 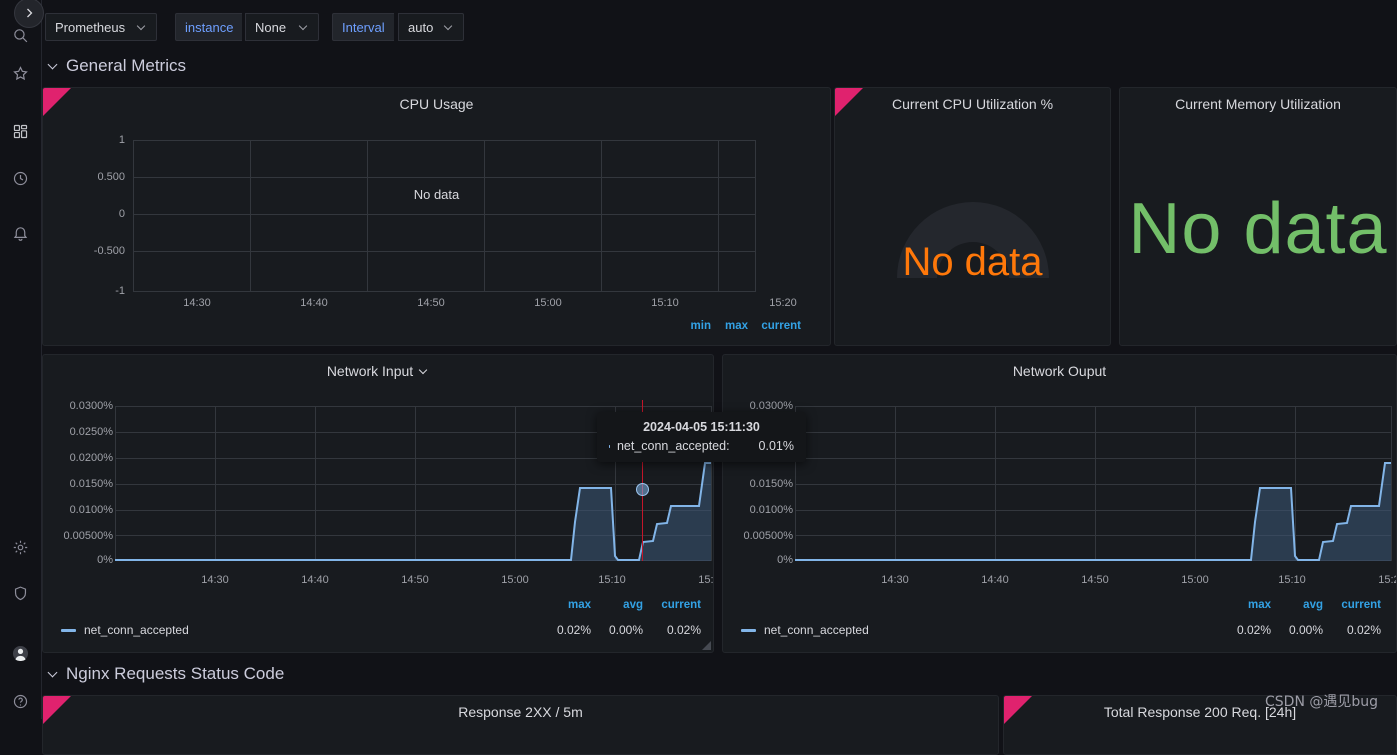 I want to click on explore-icon, so click(x=20, y=178).